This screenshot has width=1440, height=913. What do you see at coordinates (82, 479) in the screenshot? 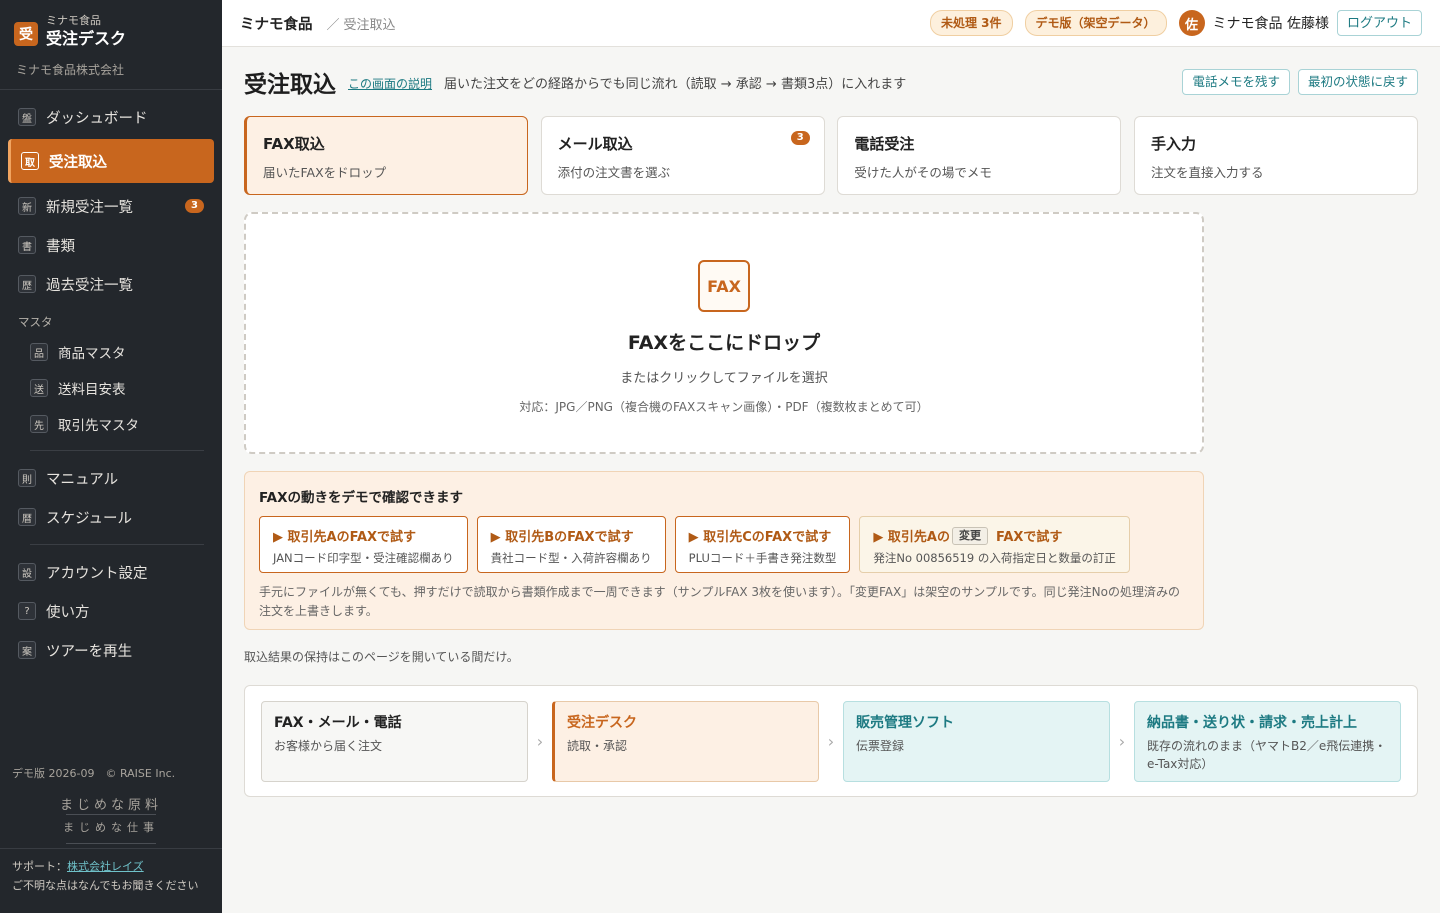
I see `sidebar-item-label: マニュアル` at bounding box center [82, 479].